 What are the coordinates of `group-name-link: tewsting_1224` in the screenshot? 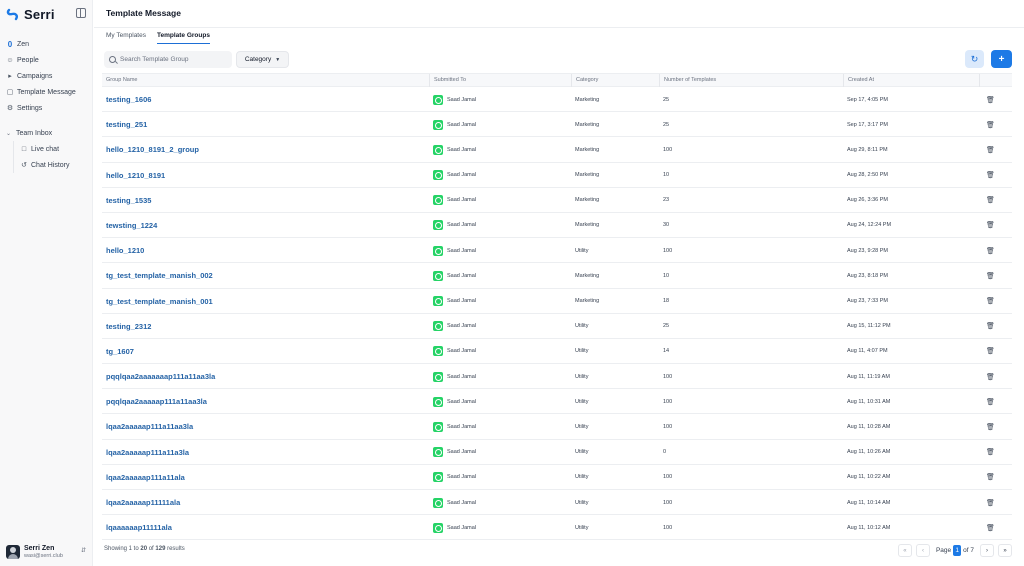 It's located at (265, 225).